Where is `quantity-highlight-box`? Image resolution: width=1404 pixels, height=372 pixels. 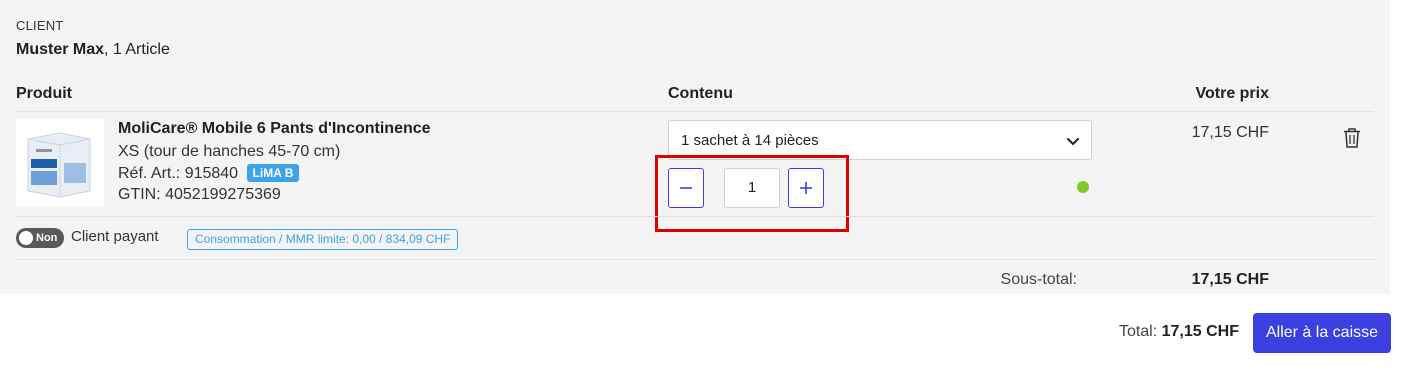
quantity-highlight-box is located at coordinates (752, 193).